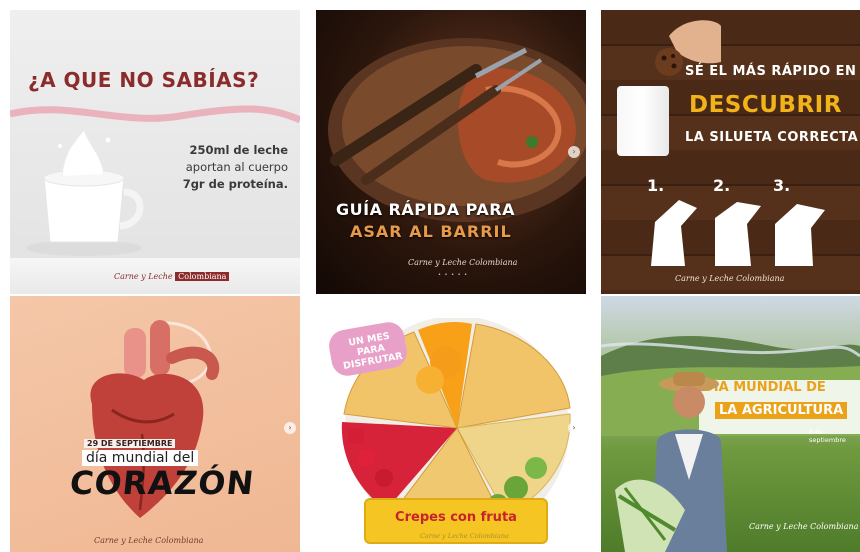 The height and width of the screenshot is (552, 860). What do you see at coordinates (235, 184) in the screenshot?
I see `fact-line-3: 7gr de proteína.` at bounding box center [235, 184].